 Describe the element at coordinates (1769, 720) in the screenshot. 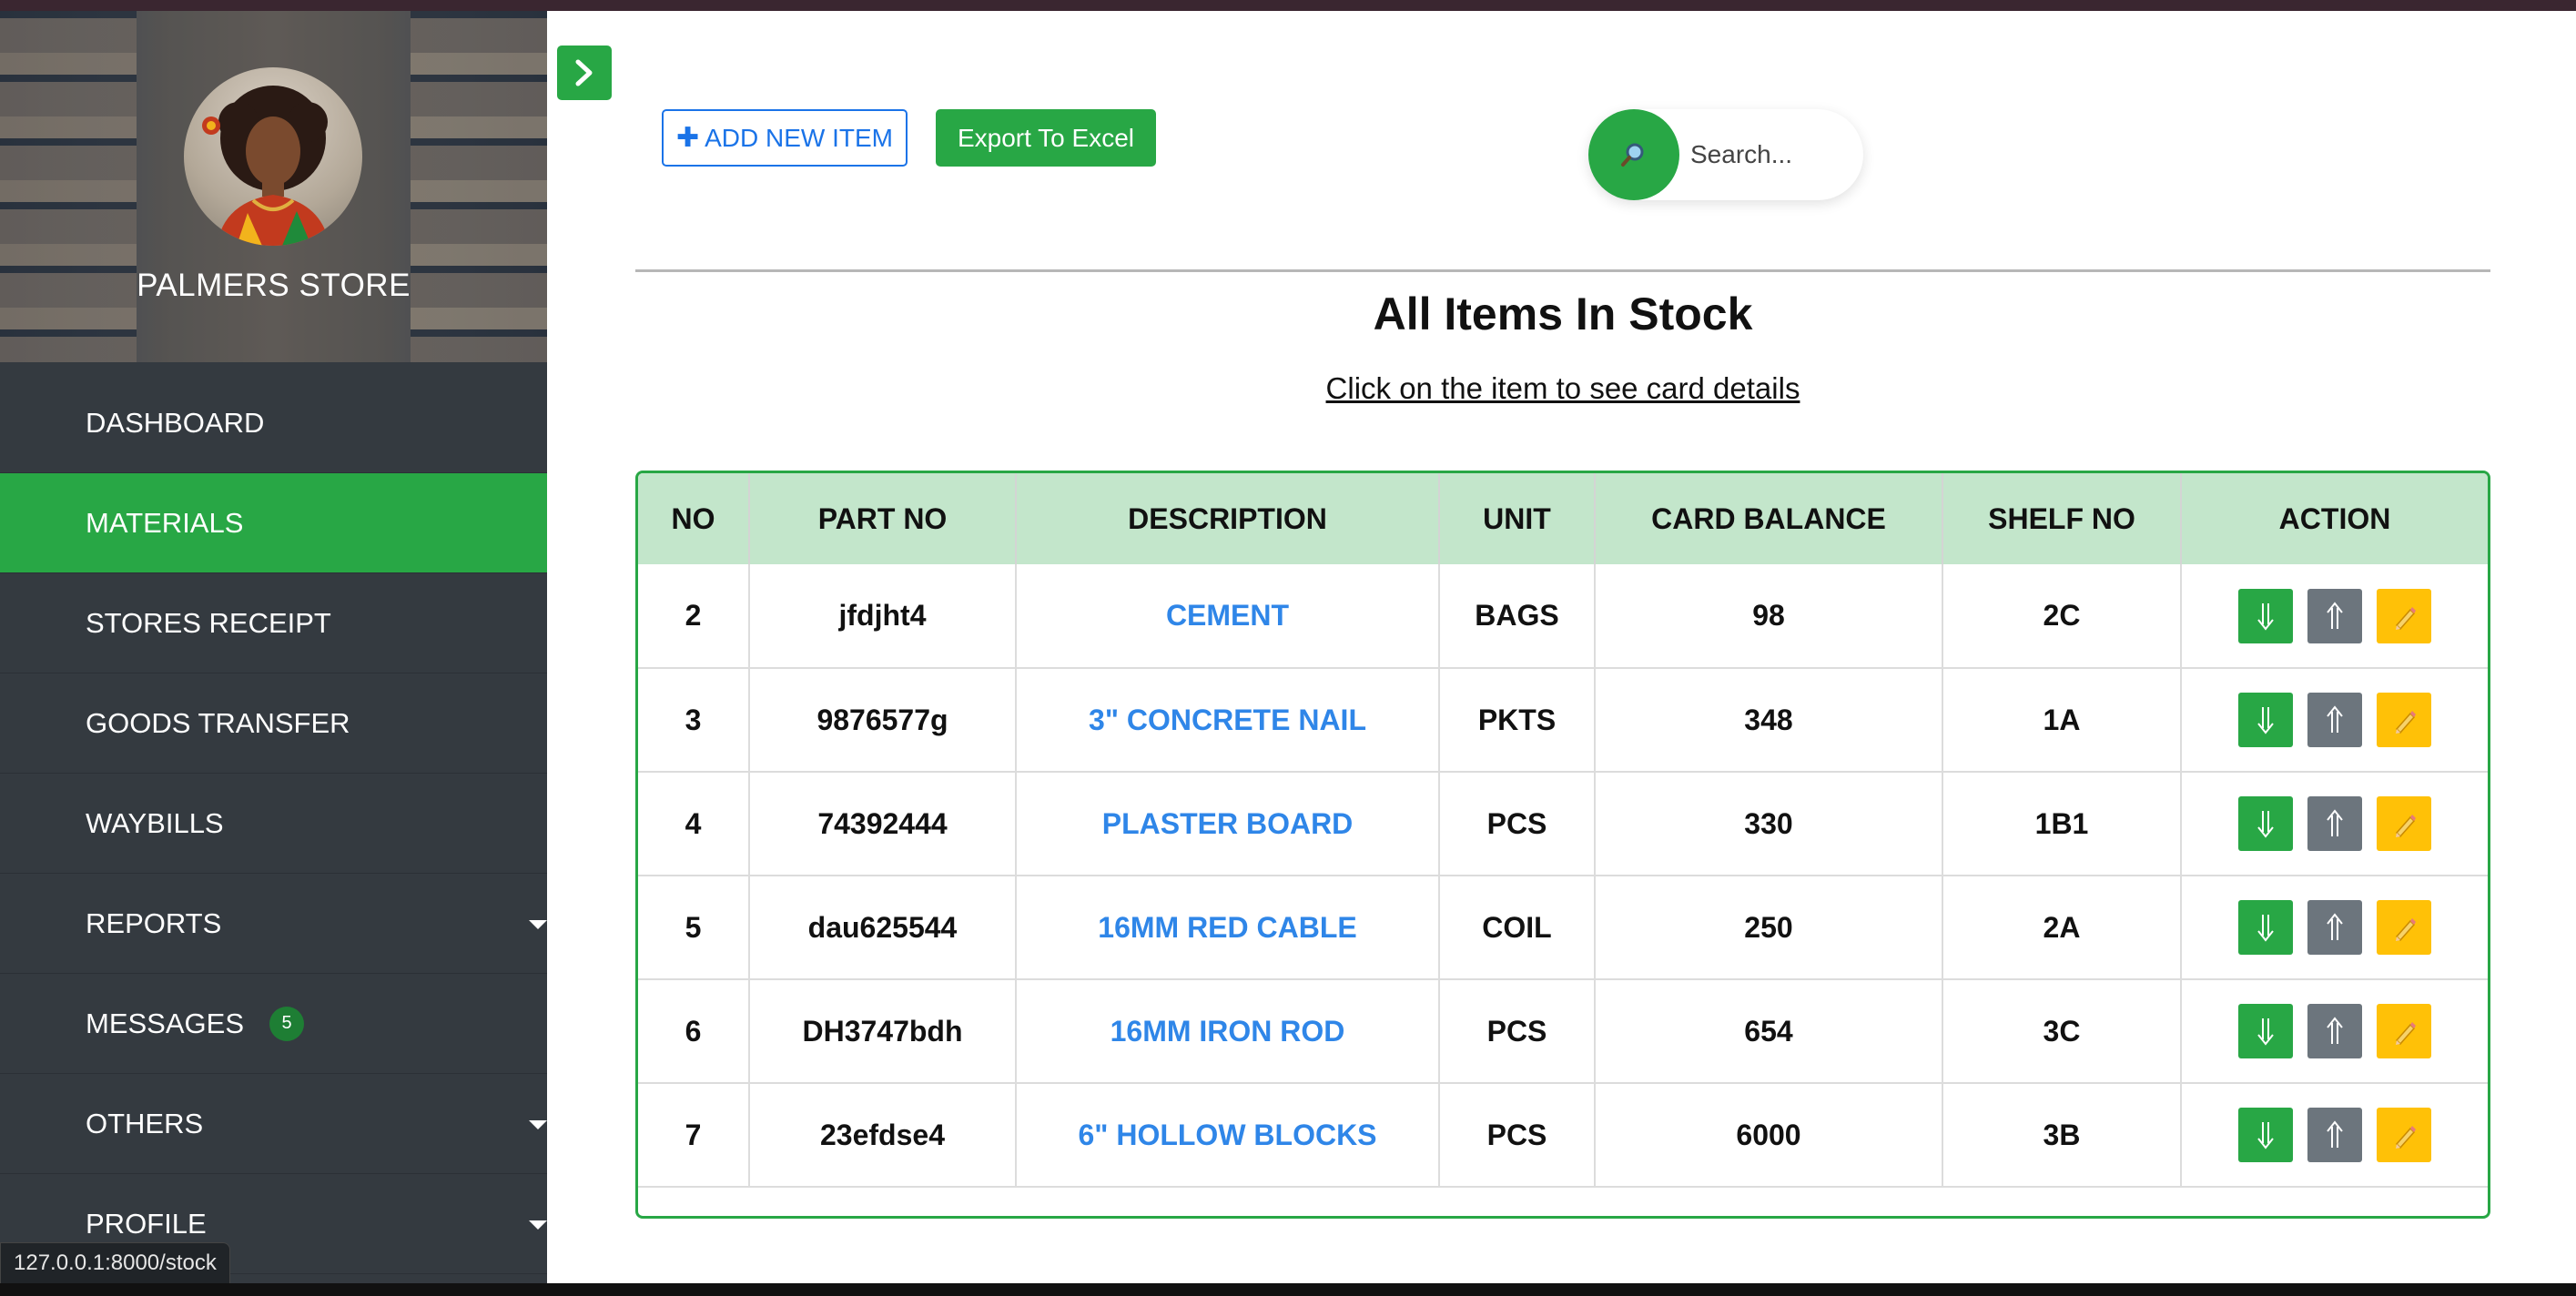

I see `cell-card-balance: 348` at that location.